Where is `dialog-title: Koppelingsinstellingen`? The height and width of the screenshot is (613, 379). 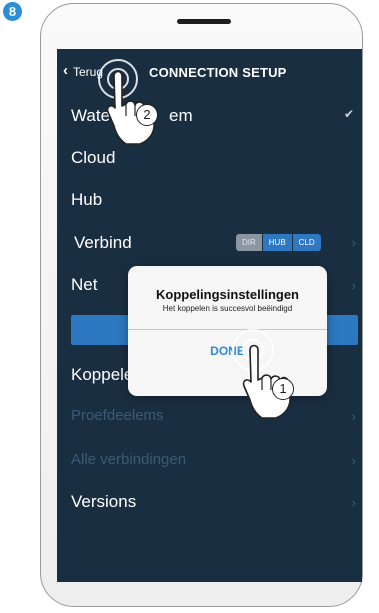
dialog-title: Koppelingsinstellingen is located at coordinates (227, 294).